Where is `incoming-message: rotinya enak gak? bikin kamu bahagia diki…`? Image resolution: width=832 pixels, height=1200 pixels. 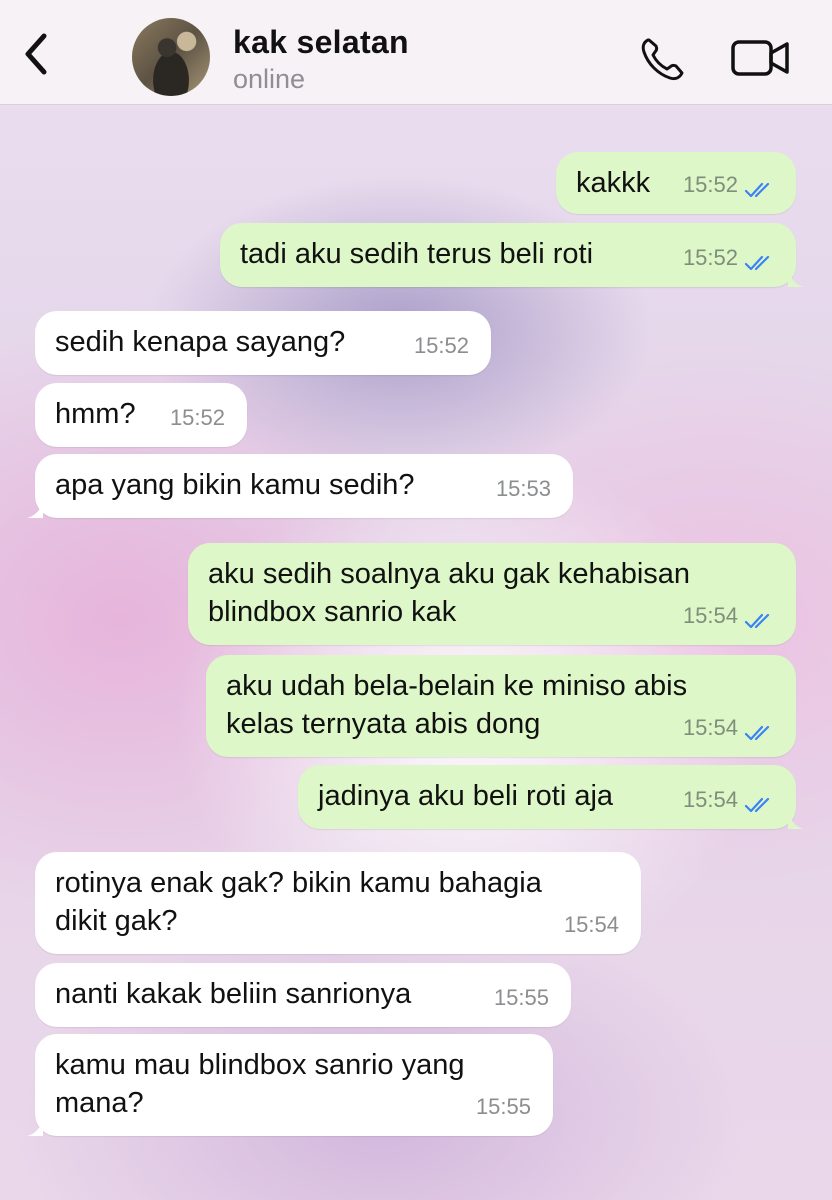
incoming-message: rotinya enak gak? bikin kamu bahagia diki… is located at coordinates (338, 903).